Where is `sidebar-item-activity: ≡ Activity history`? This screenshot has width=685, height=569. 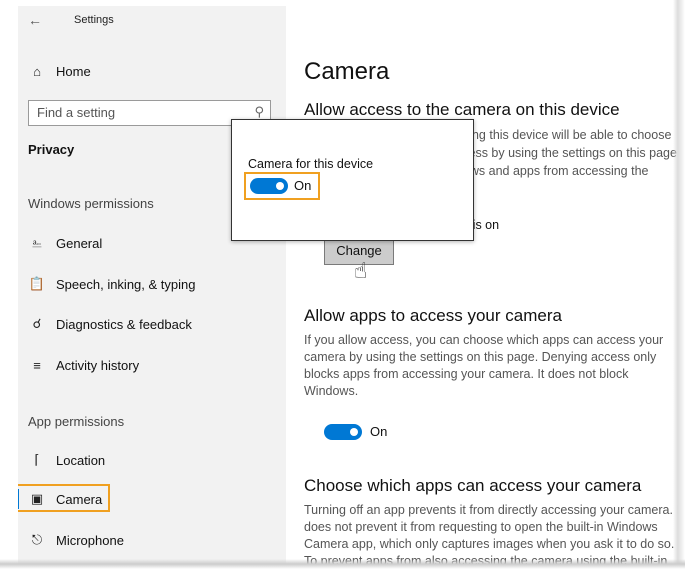
sidebar-item-activity: ≡ Activity history is located at coordinates (83, 365).